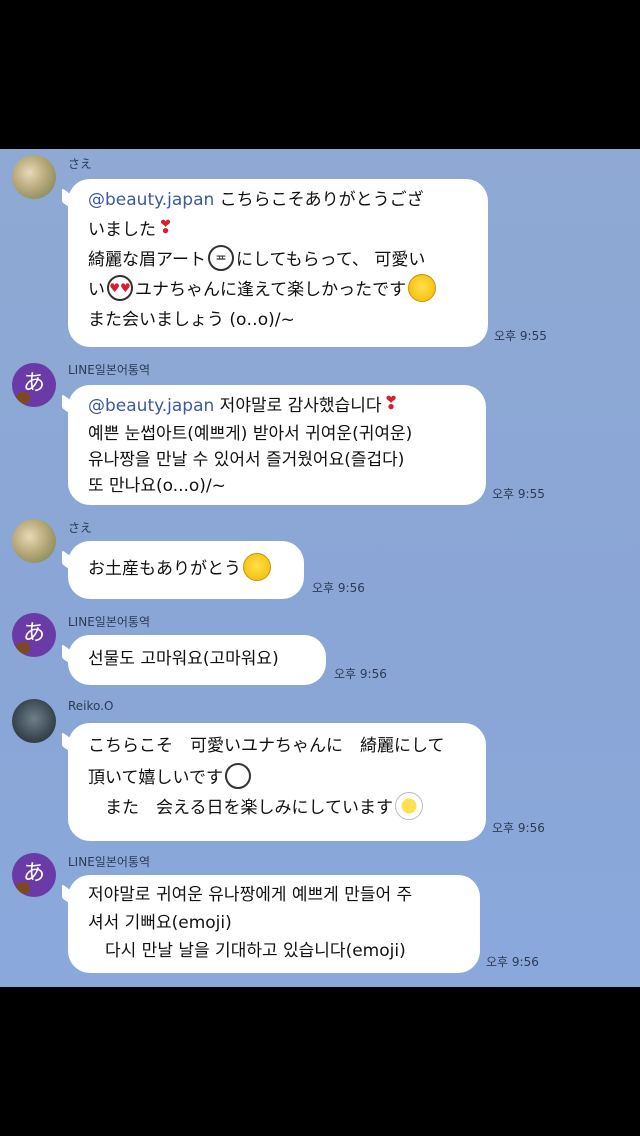 The height and width of the screenshot is (1136, 640). What do you see at coordinates (246, 460) in the screenshot?
I see `message-text: 유나짱을 만날 수 있어서 즐거웠어요(즐겁다)` at bounding box center [246, 460].